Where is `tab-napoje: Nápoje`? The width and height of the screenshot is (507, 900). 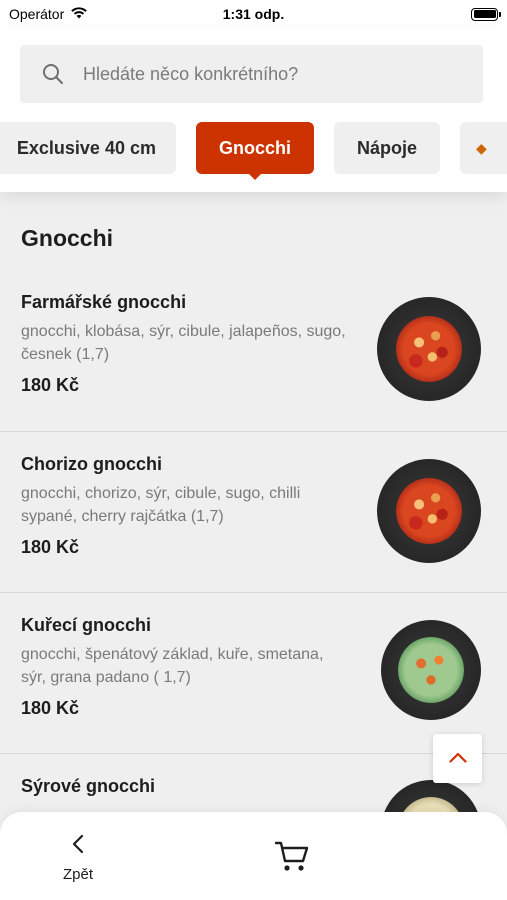 tab-napoje: Nápoje is located at coordinates (387, 148).